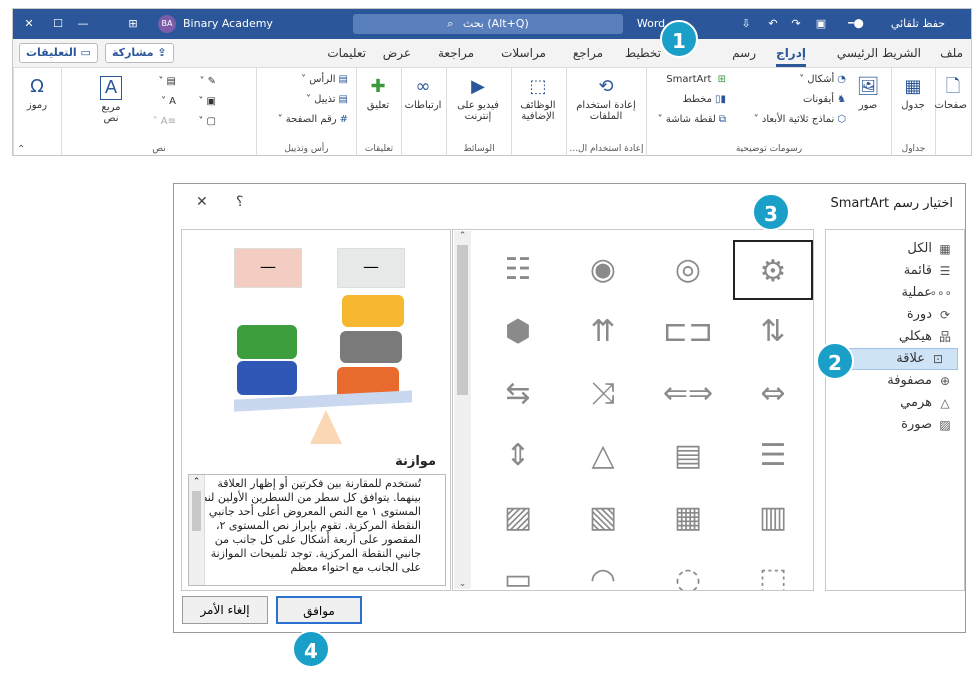 The height and width of the screenshot is (685, 977). Describe the element at coordinates (951, 53) in the screenshot. I see `tab-file: ملف` at that location.